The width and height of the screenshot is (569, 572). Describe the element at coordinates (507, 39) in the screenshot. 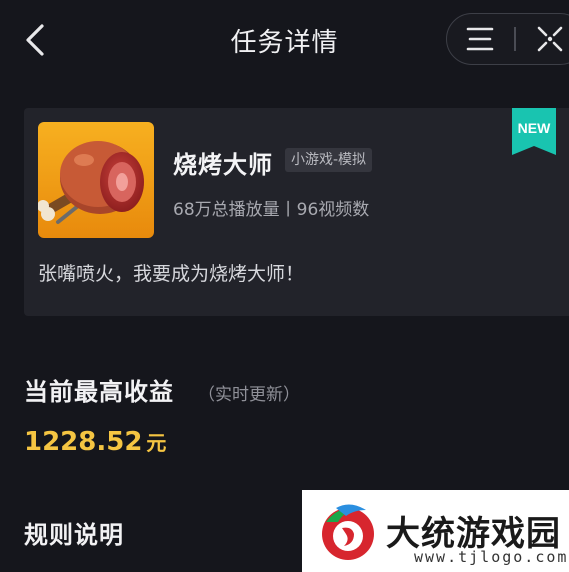

I see `mini-program-capsule` at that location.